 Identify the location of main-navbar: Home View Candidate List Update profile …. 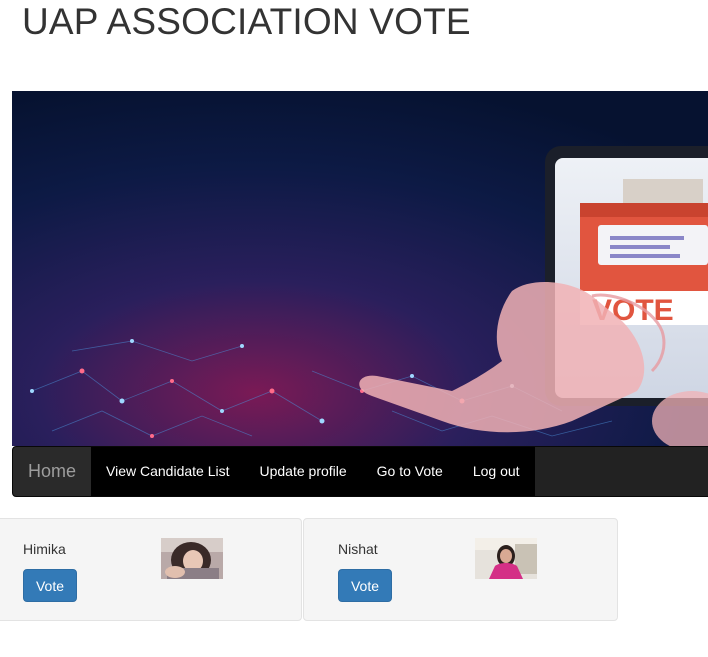
(360, 471).